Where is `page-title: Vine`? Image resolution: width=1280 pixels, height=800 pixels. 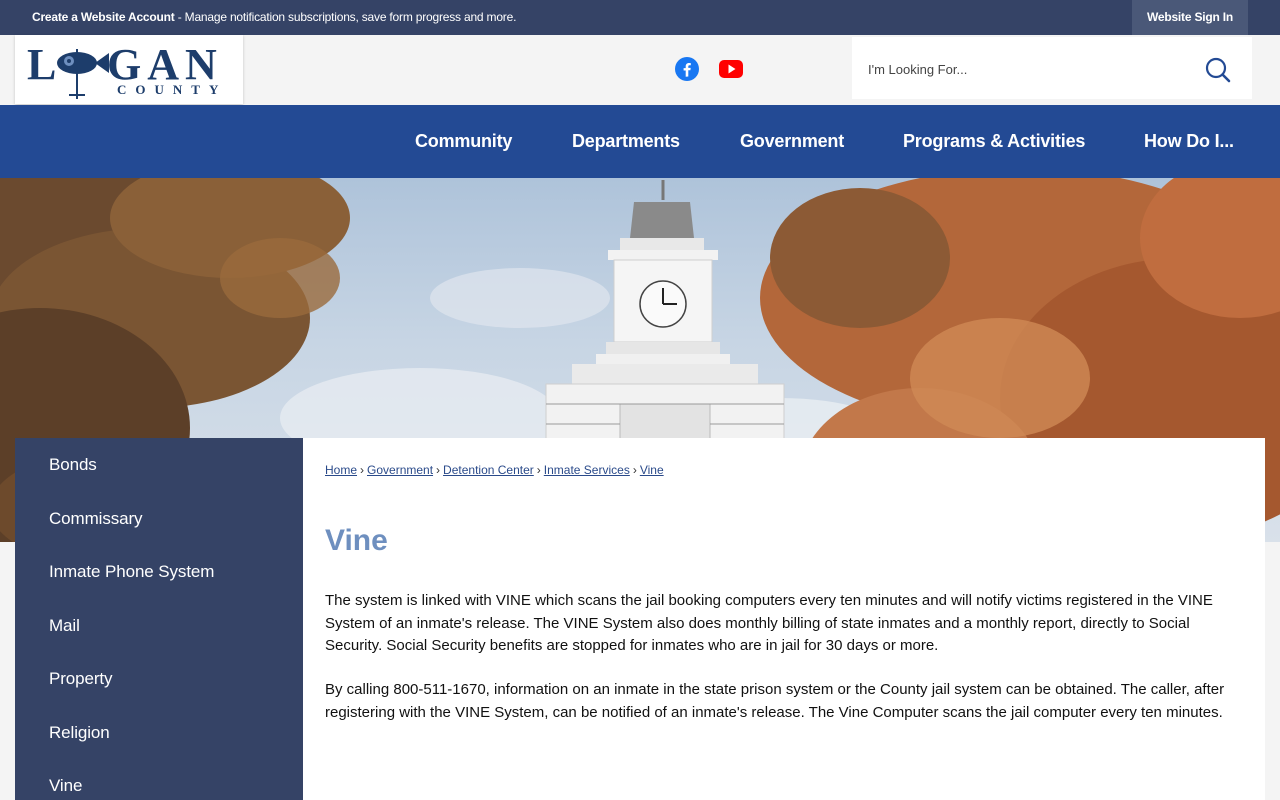 page-title: Vine is located at coordinates (356, 540).